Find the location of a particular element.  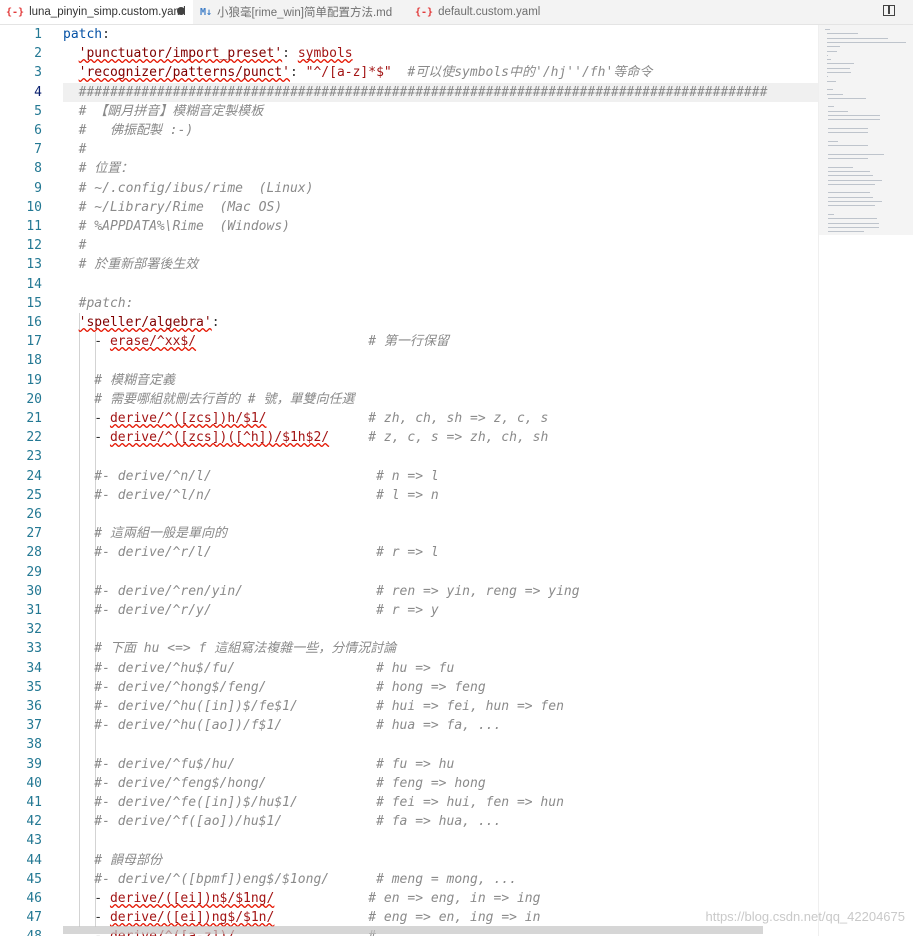

code-token: : is located at coordinates (290, 54).